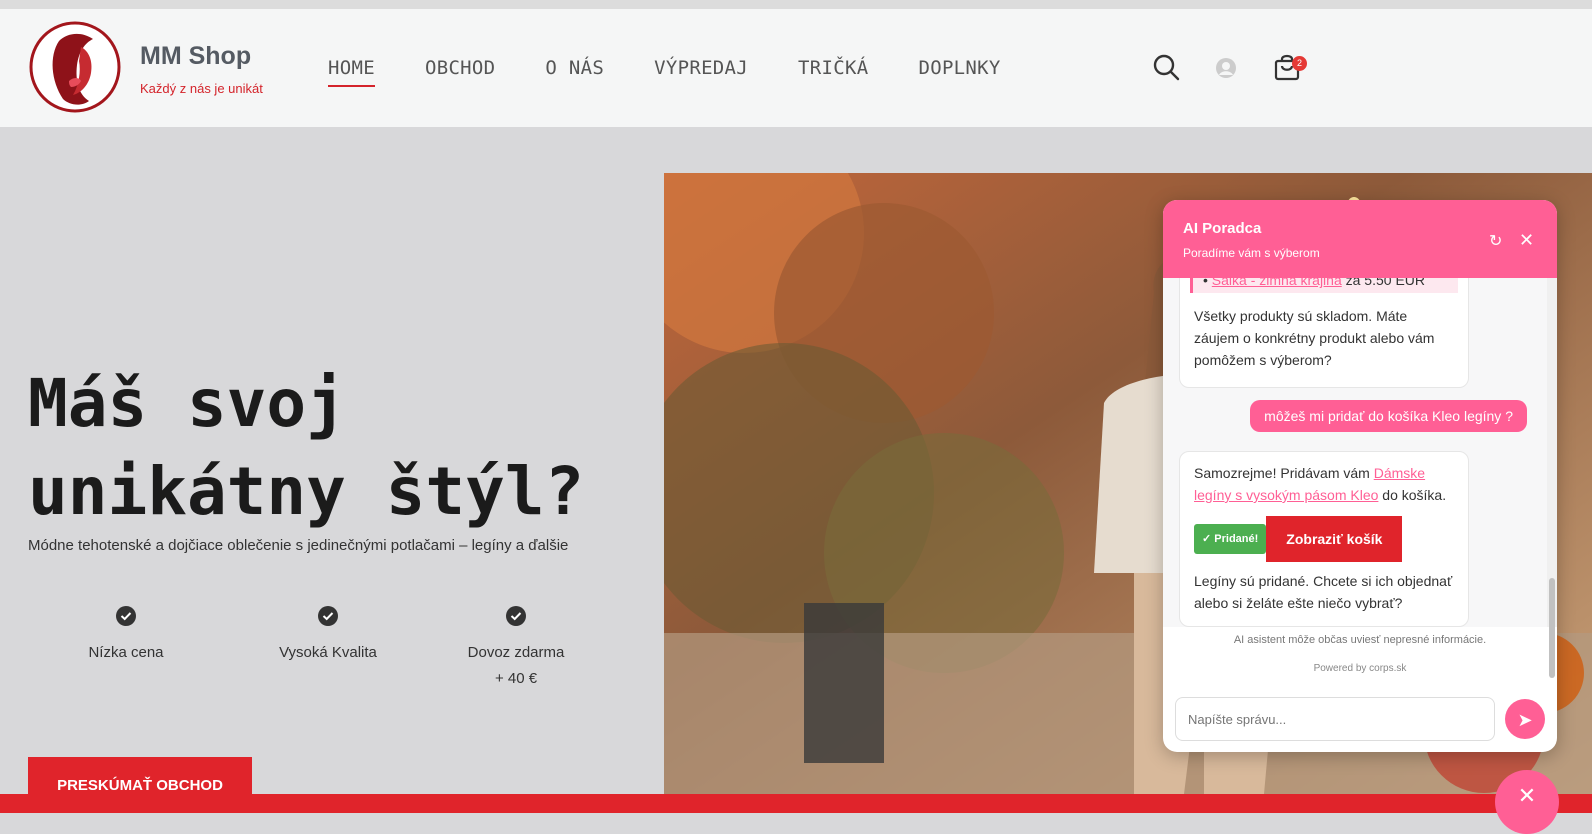 Image resolution: width=1592 pixels, height=834 pixels. Describe the element at coordinates (460, 72) in the screenshot. I see `nav-obchod: OBCHOD` at that location.